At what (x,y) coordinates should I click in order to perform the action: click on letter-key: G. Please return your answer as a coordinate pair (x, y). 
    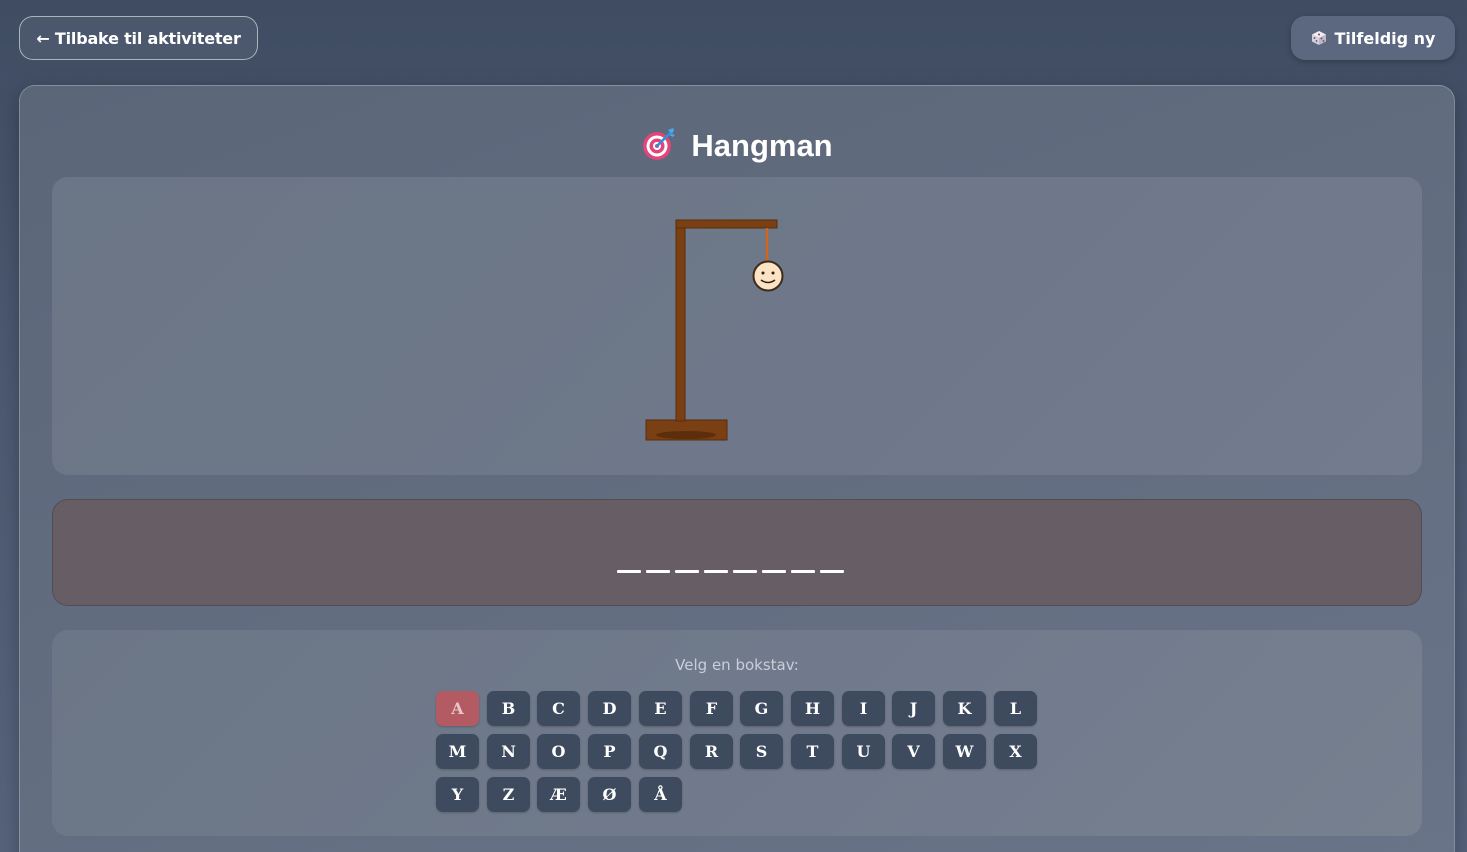
    Looking at the image, I should click on (761, 708).